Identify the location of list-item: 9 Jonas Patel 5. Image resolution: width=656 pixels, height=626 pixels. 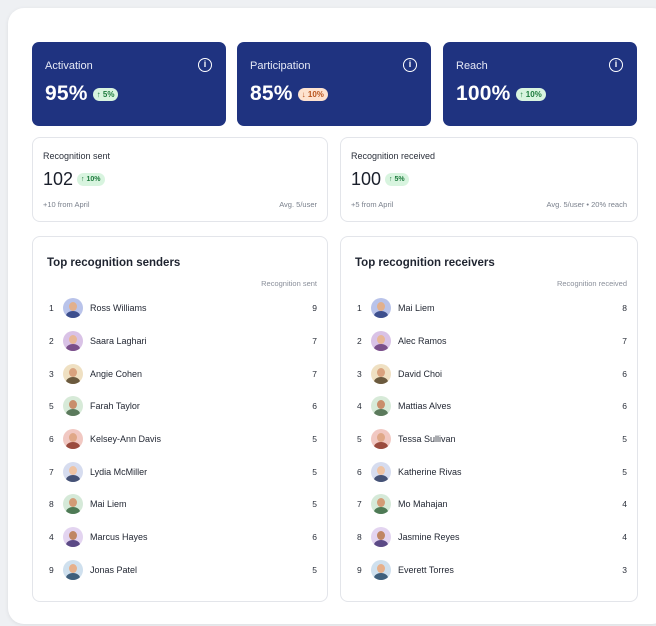
(180, 570).